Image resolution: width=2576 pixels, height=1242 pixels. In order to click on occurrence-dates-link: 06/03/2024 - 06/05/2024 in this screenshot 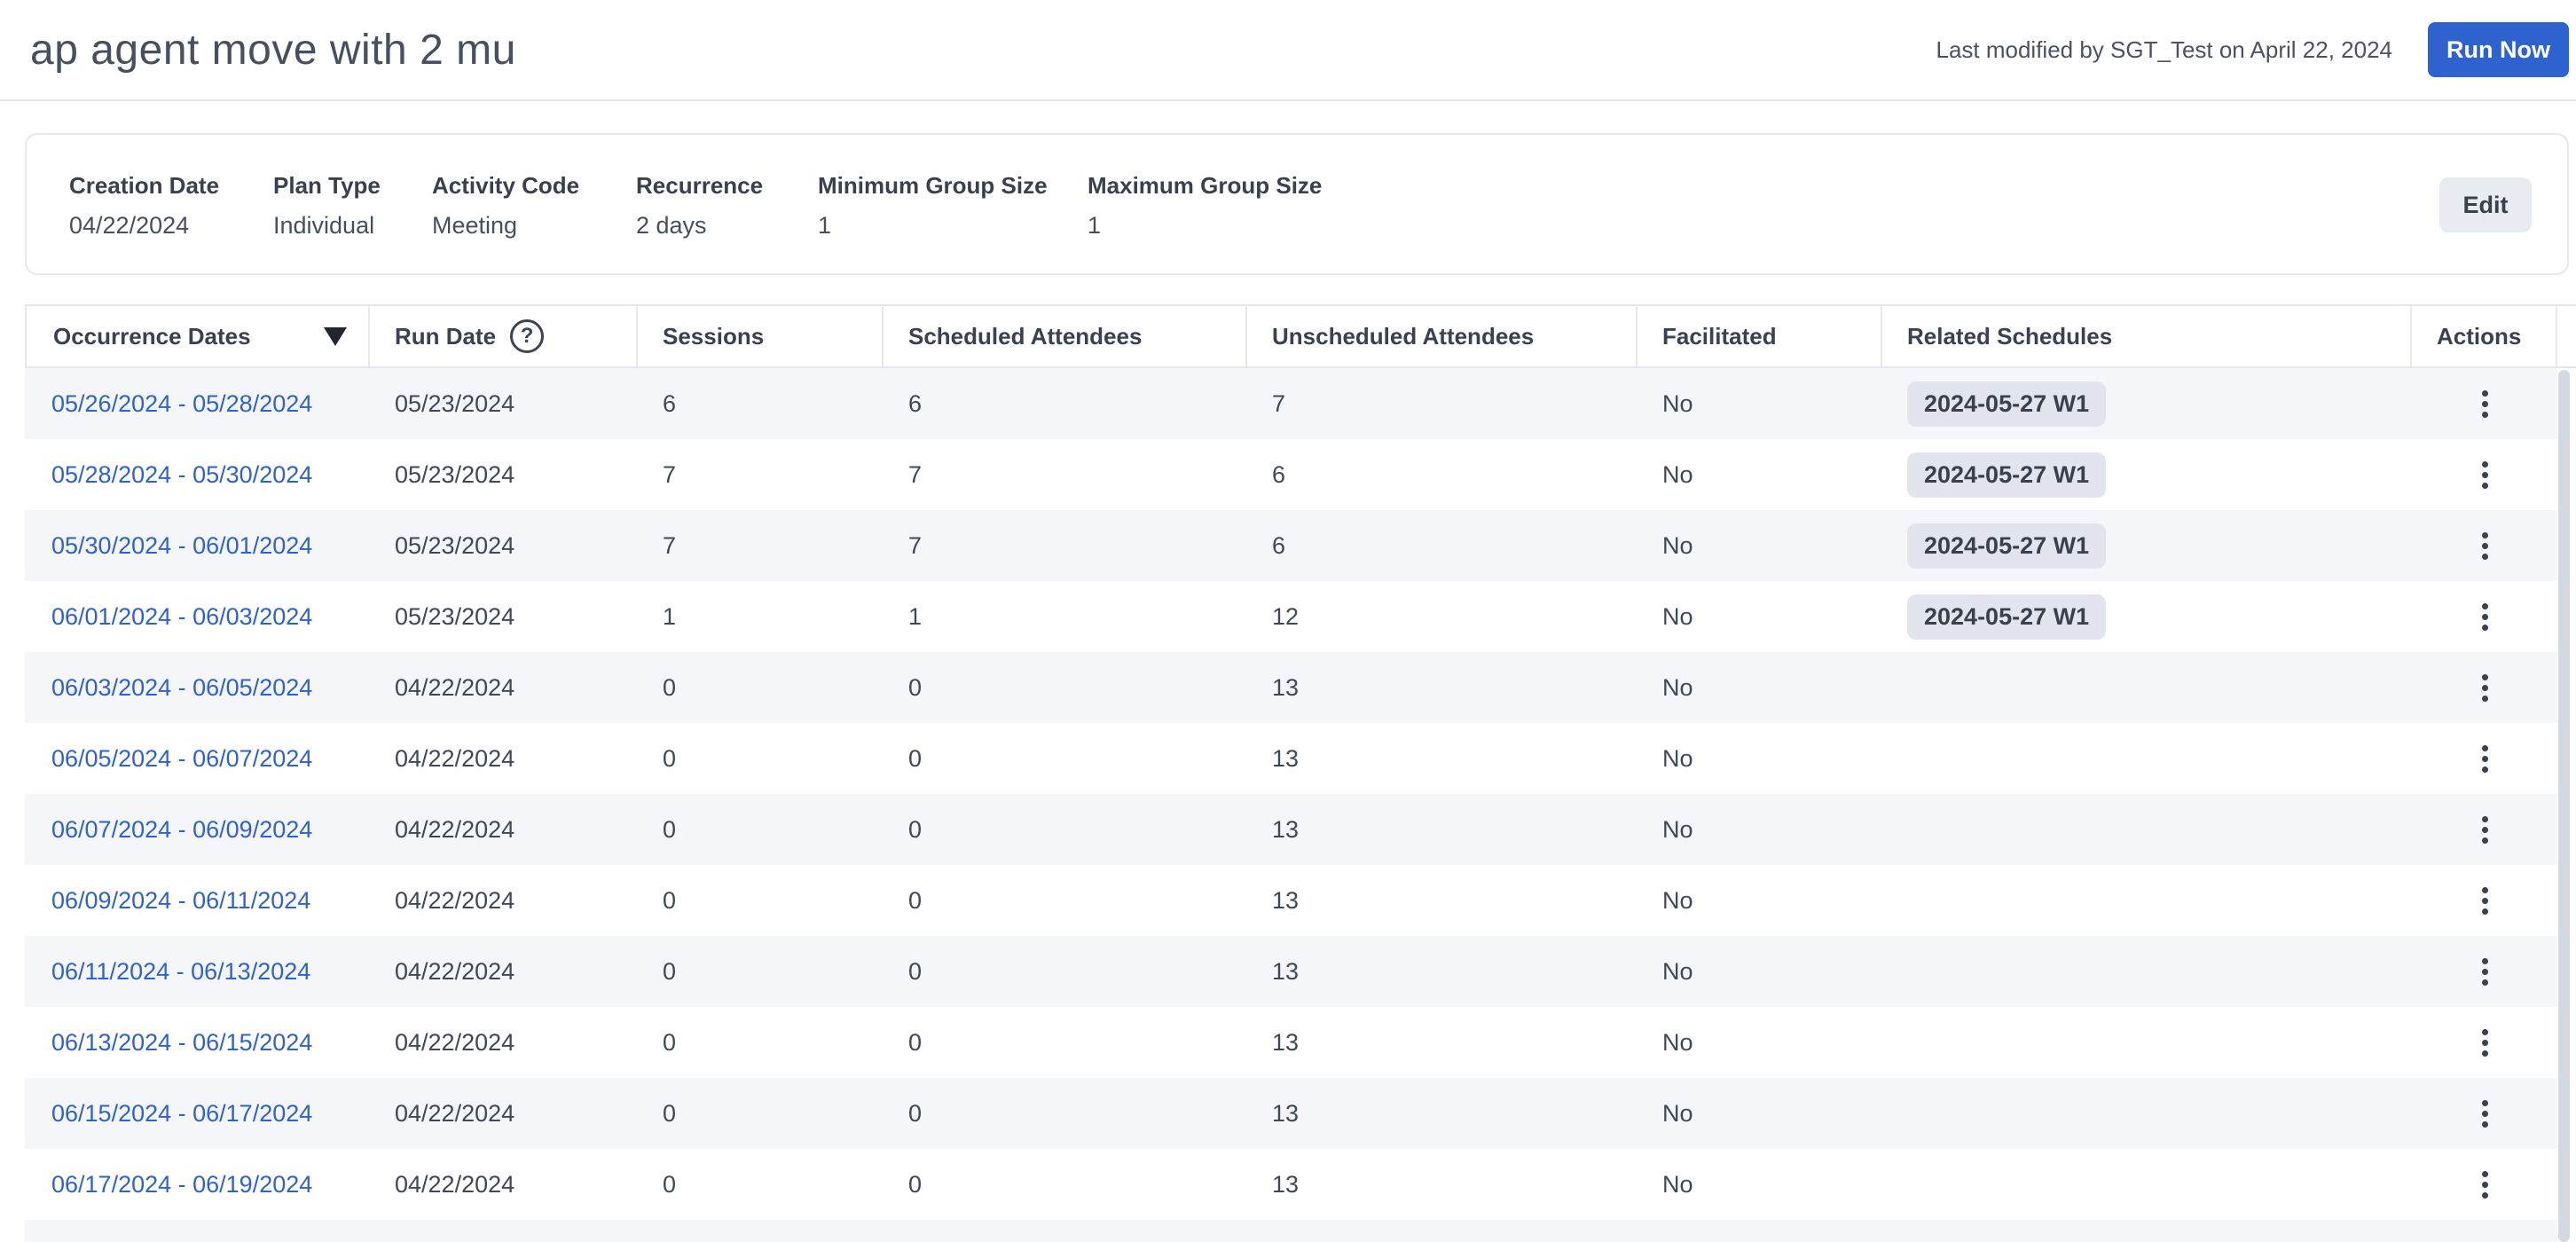, I will do `click(181, 688)`.